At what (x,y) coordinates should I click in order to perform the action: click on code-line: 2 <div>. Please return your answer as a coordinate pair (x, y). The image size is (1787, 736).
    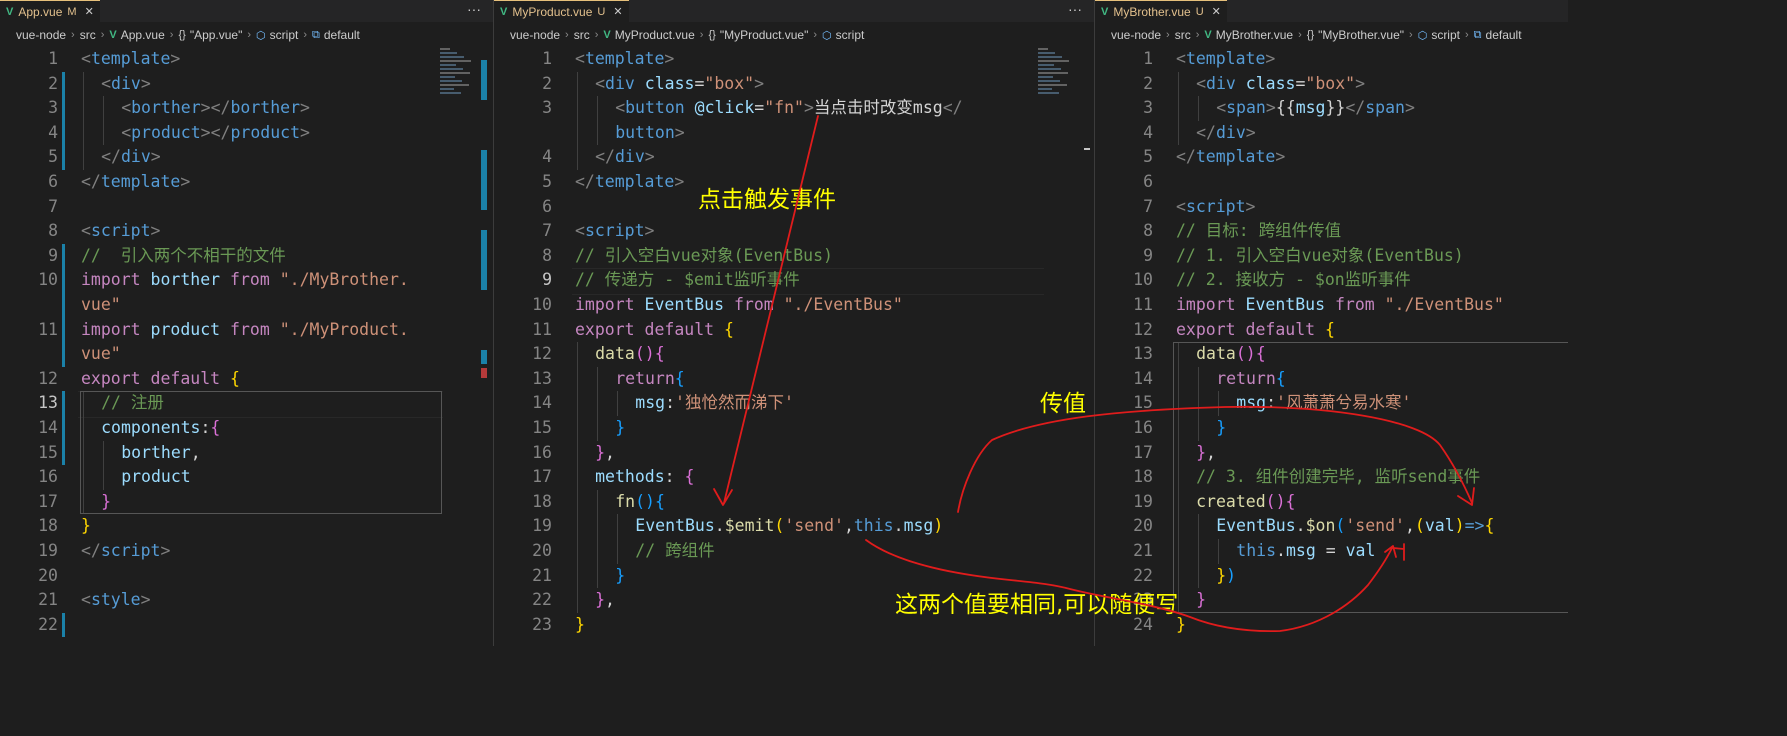
    Looking at the image, I should click on (246, 84).